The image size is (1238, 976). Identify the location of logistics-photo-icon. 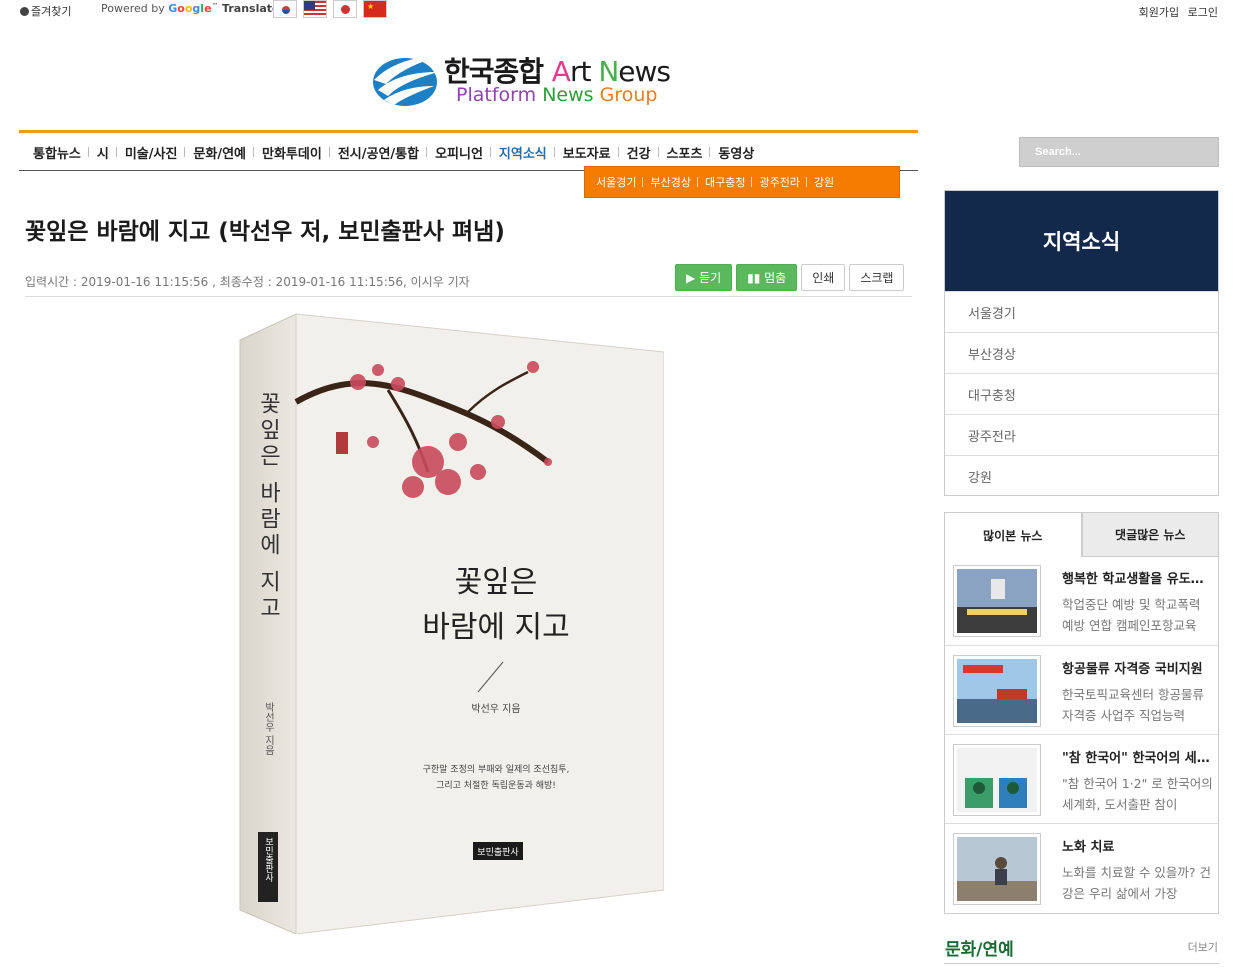
(997, 691).